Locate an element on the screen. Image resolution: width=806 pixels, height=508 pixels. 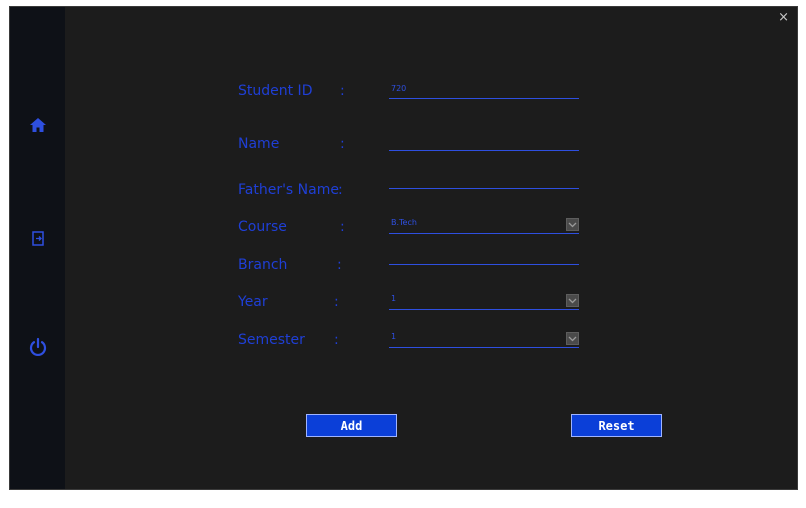
name-label: Name is located at coordinates (259, 144).